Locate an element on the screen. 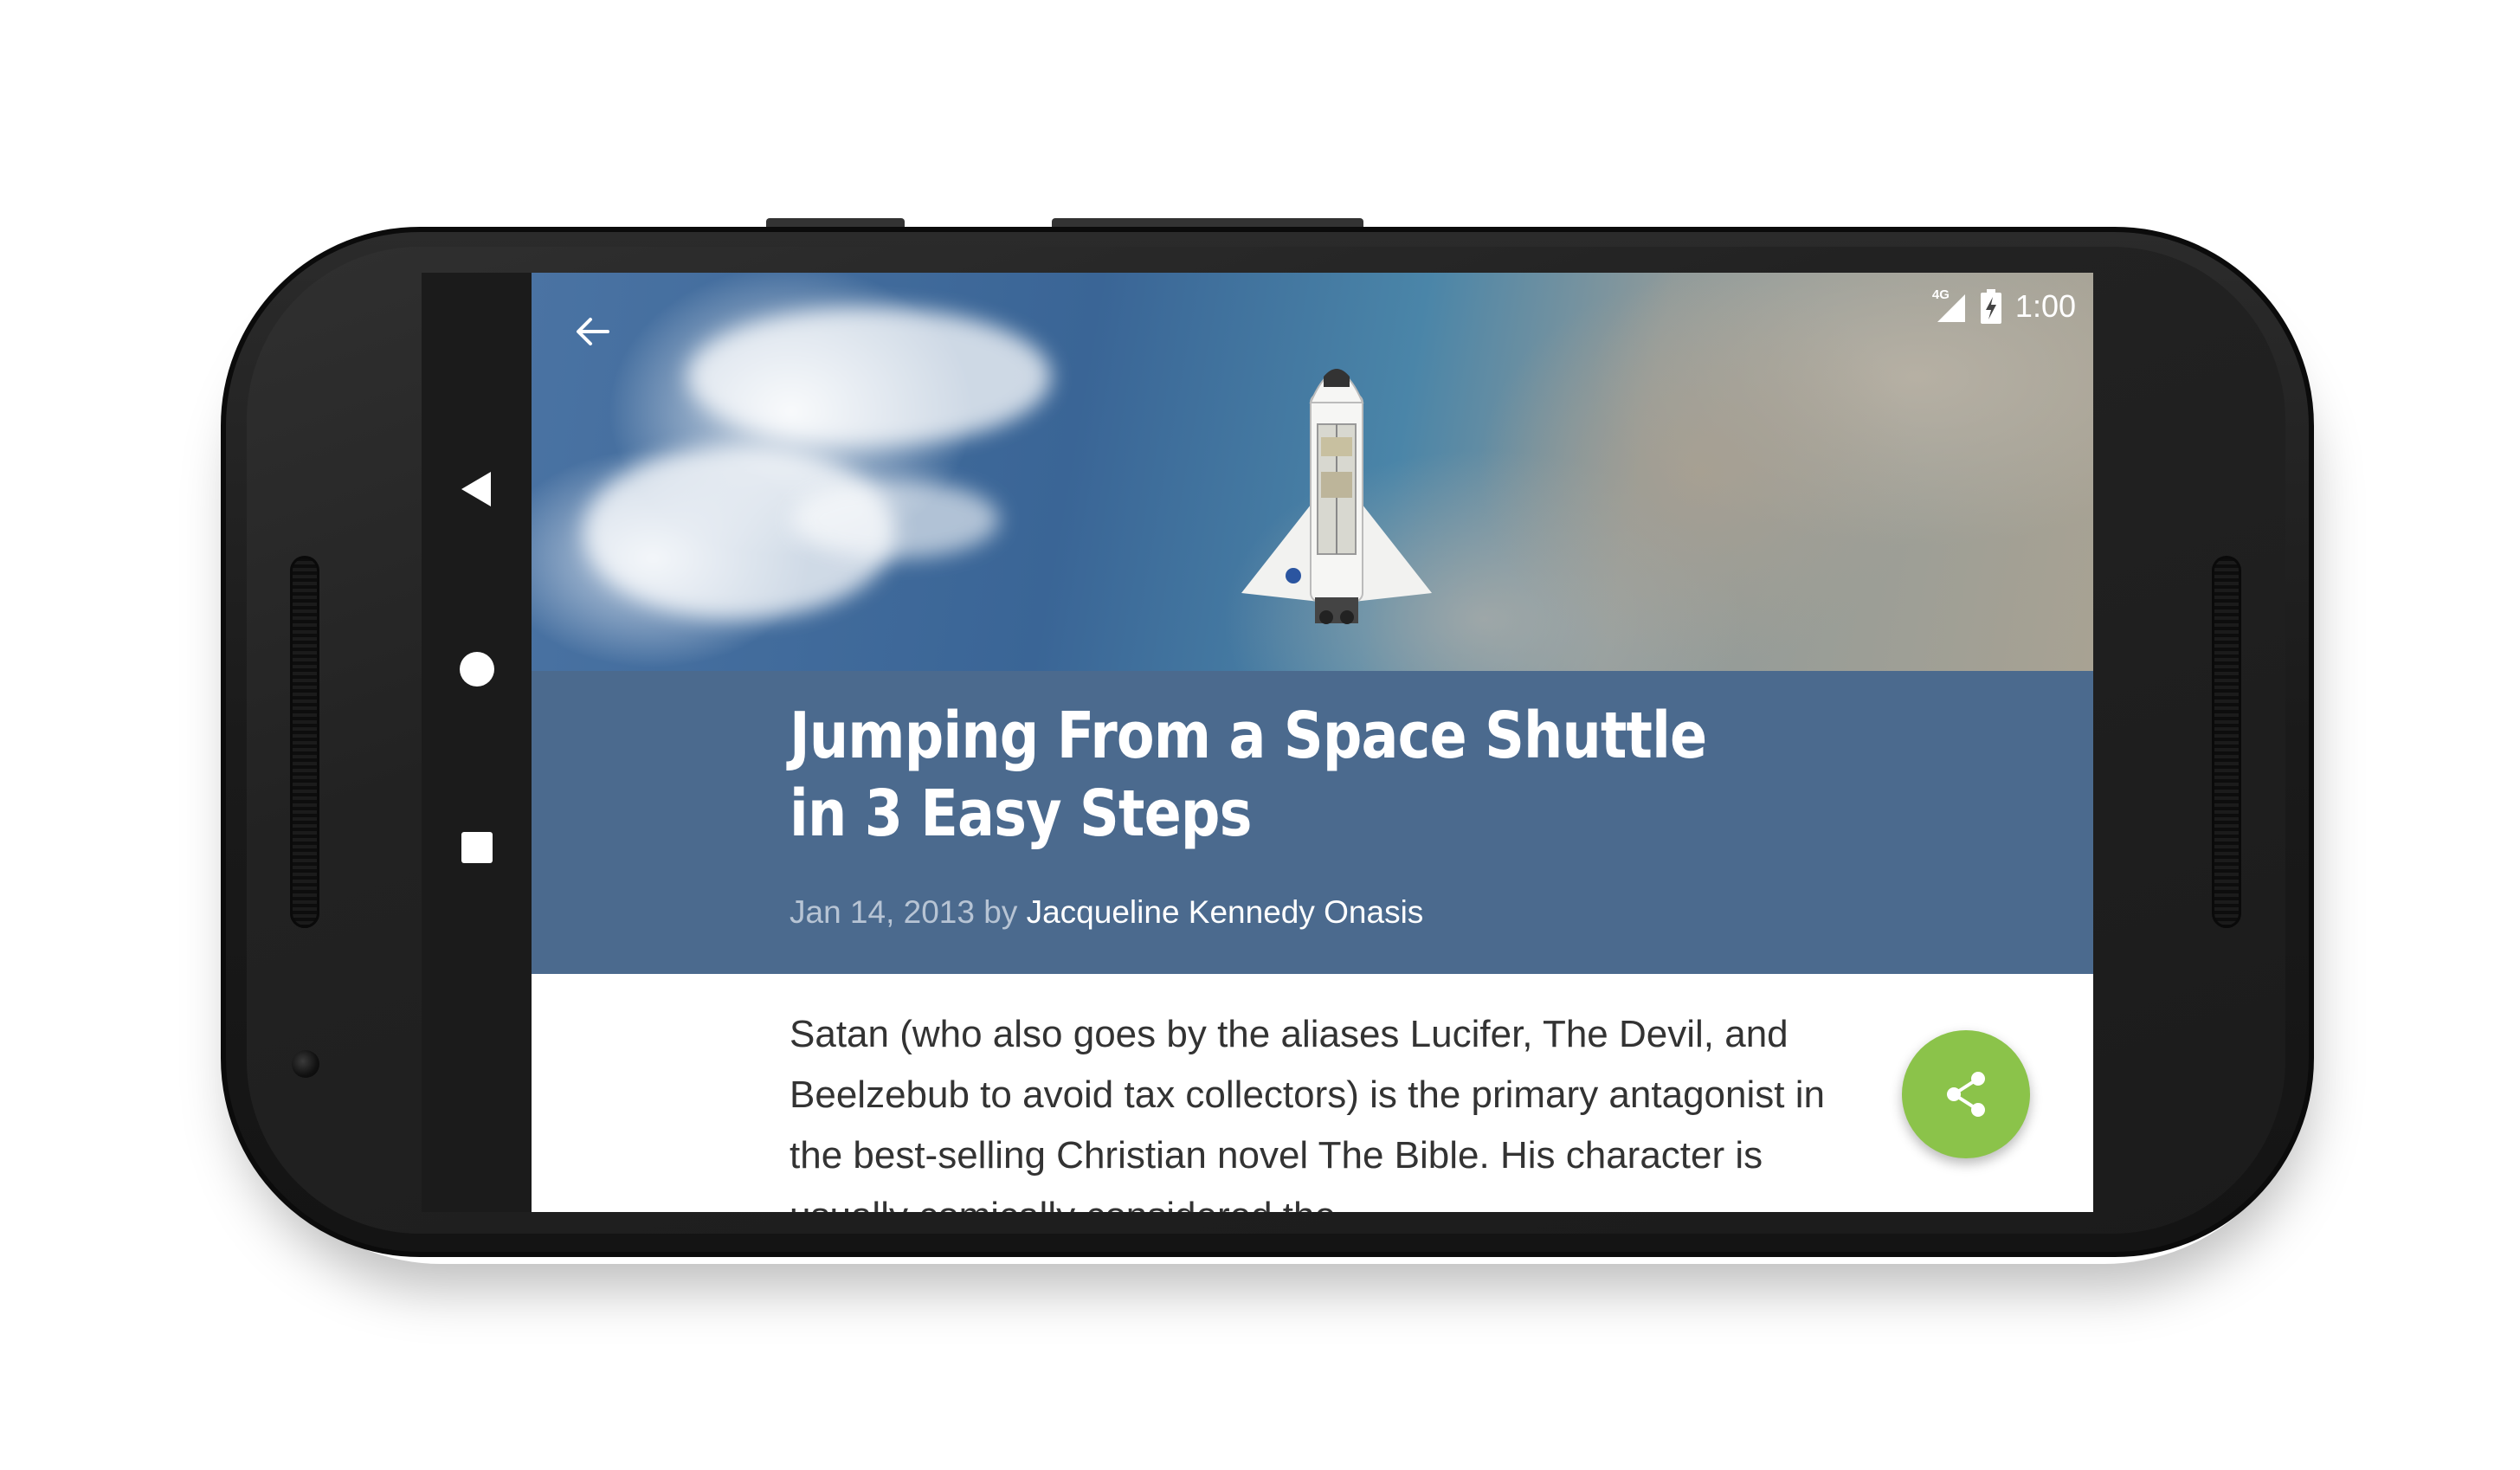  app-back-button is located at coordinates (592, 332).